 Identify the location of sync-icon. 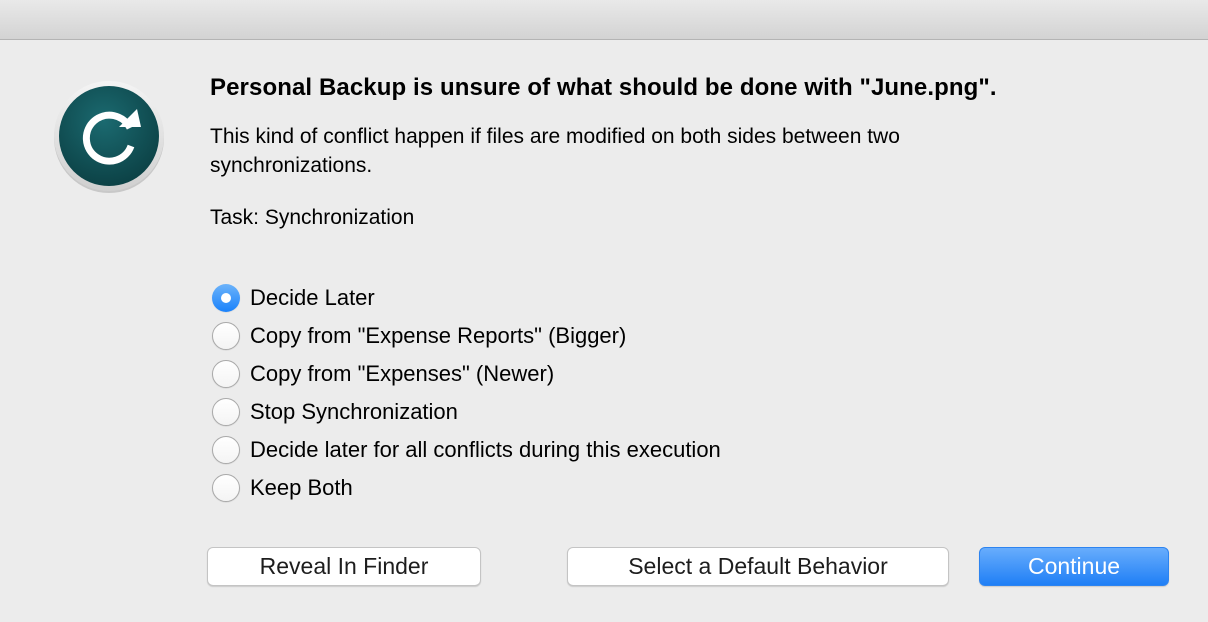
(109, 137).